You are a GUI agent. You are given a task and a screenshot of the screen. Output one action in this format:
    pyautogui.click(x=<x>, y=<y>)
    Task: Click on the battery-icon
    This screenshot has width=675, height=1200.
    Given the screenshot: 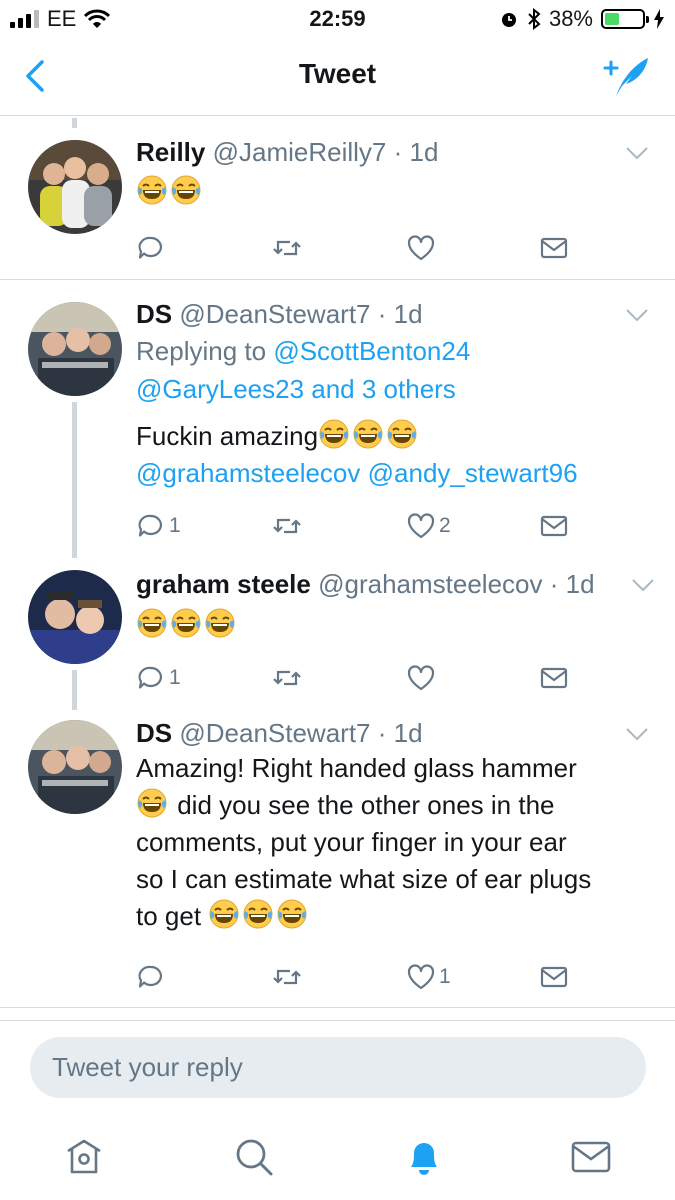 What is the action you would take?
    pyautogui.click(x=625, y=19)
    